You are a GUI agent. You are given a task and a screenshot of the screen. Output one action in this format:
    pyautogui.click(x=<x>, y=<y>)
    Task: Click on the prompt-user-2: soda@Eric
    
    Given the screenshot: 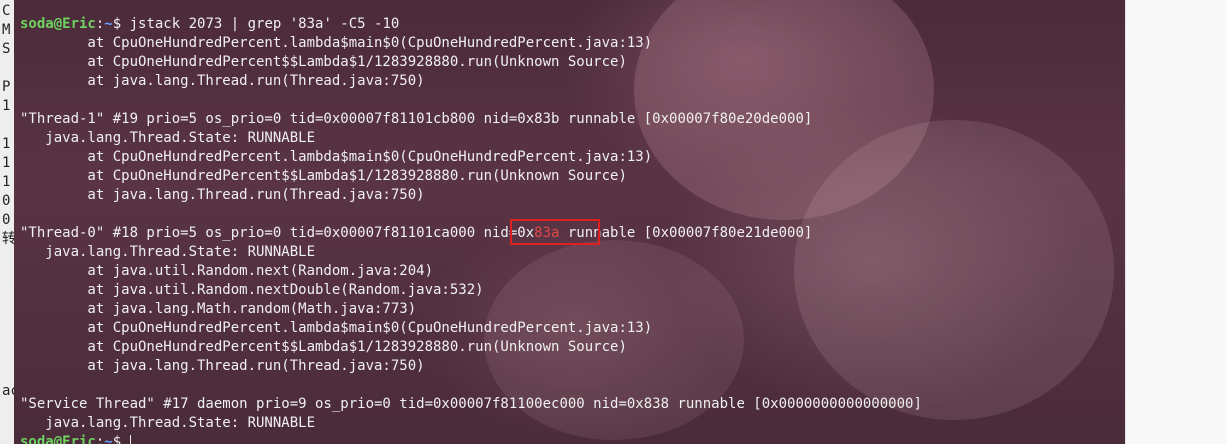 What is the action you would take?
    pyautogui.click(x=58, y=439)
    